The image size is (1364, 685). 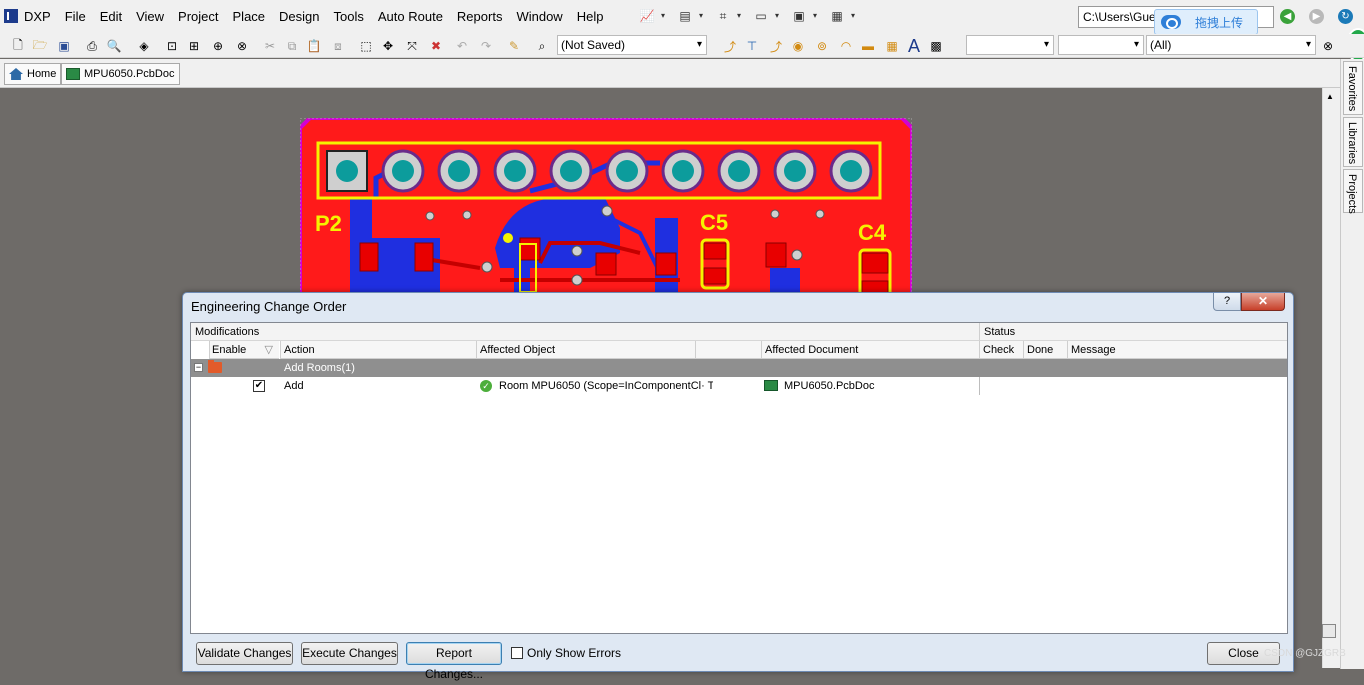 I want to click on tab-pcbdoc: MPU6050.PcbDoc, so click(x=120, y=74).